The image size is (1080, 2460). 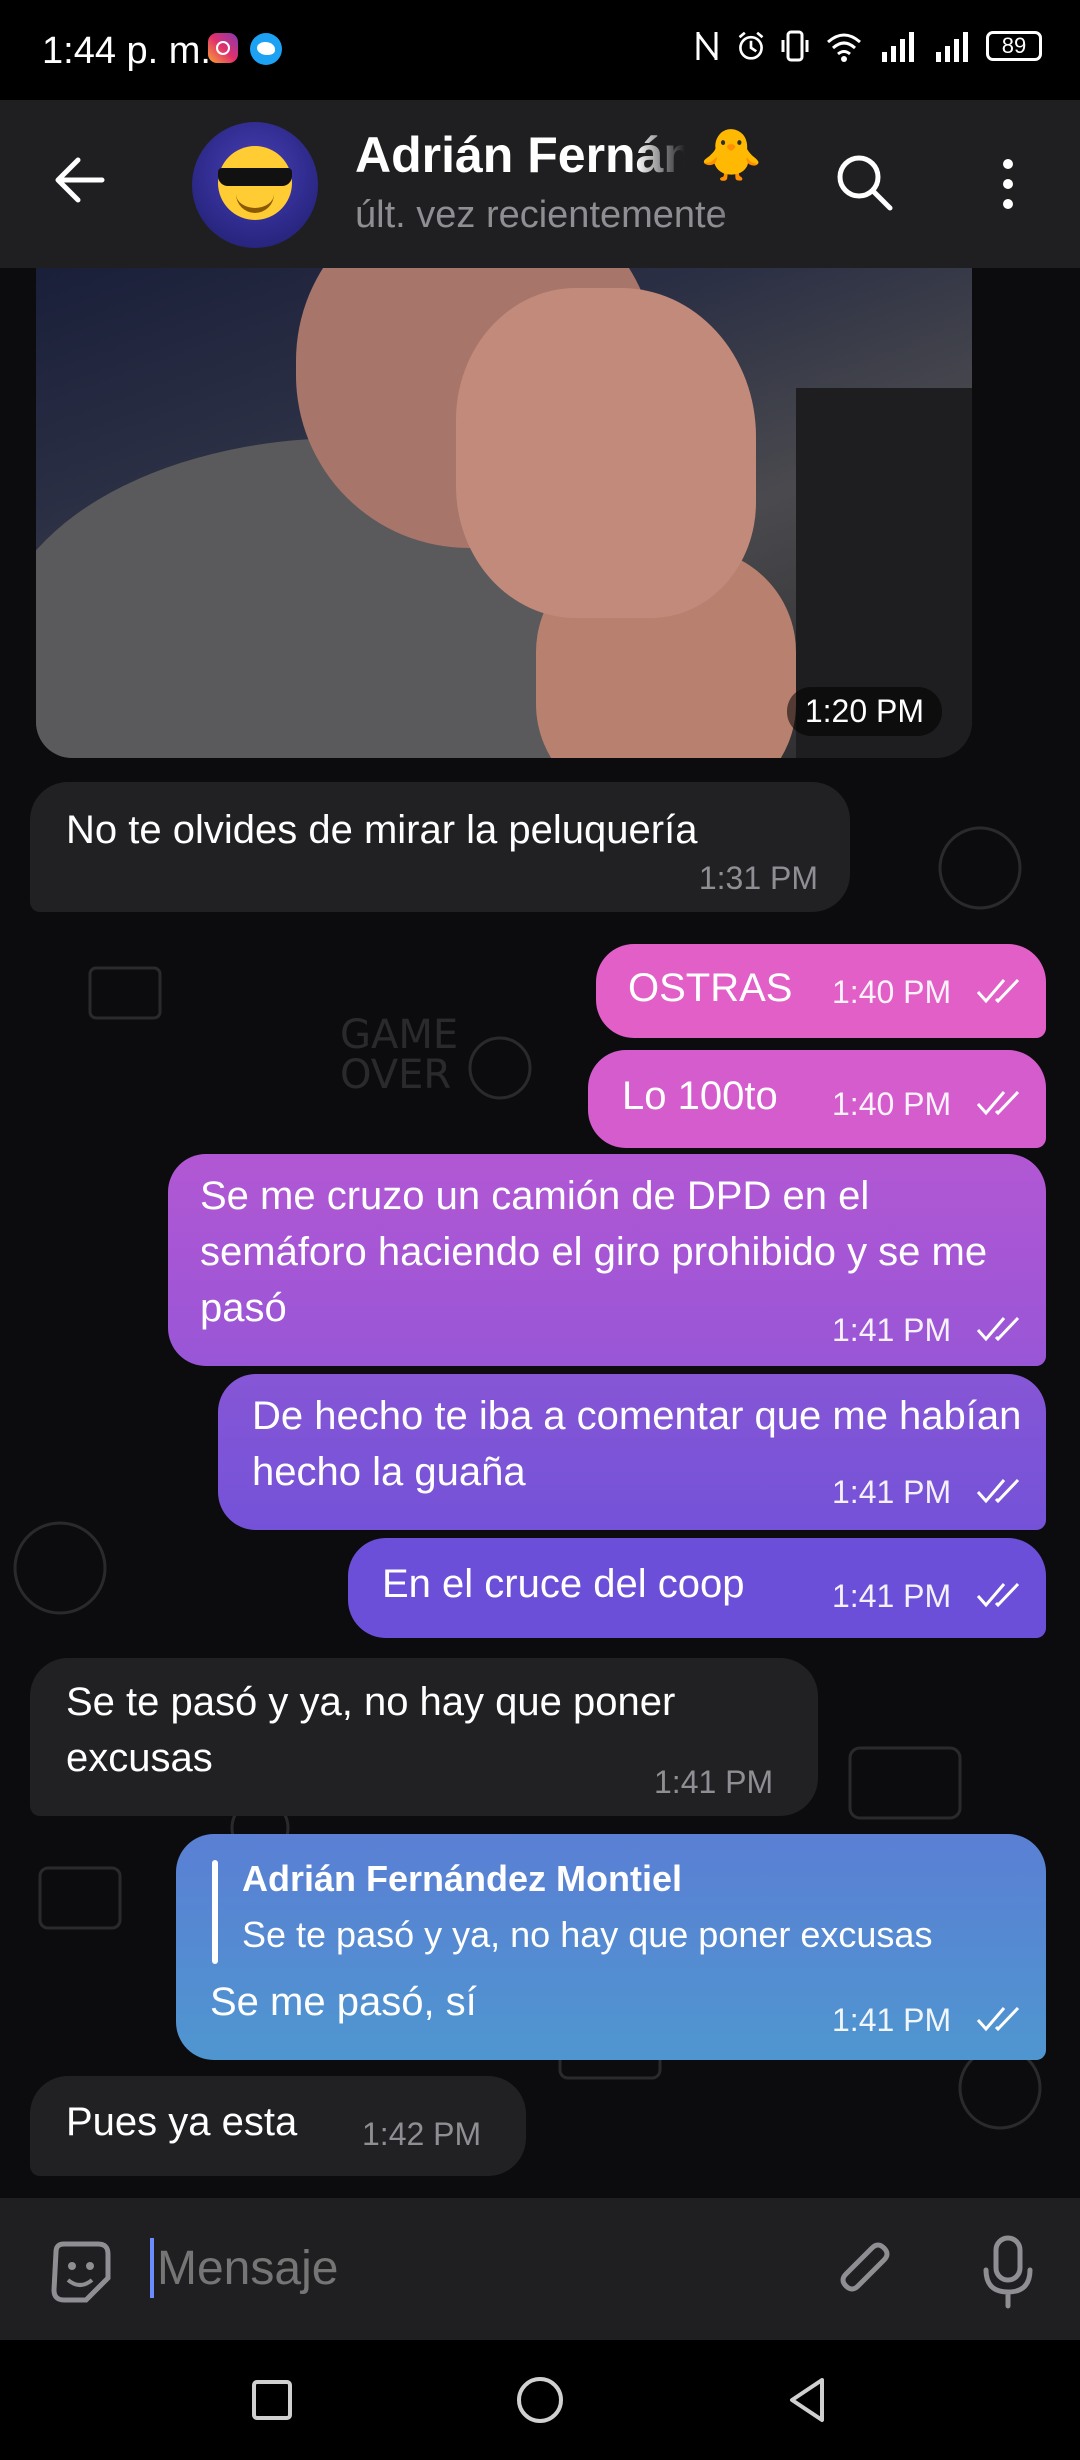 I want to click on microphone-icon, so click(x=1008, y=2272).